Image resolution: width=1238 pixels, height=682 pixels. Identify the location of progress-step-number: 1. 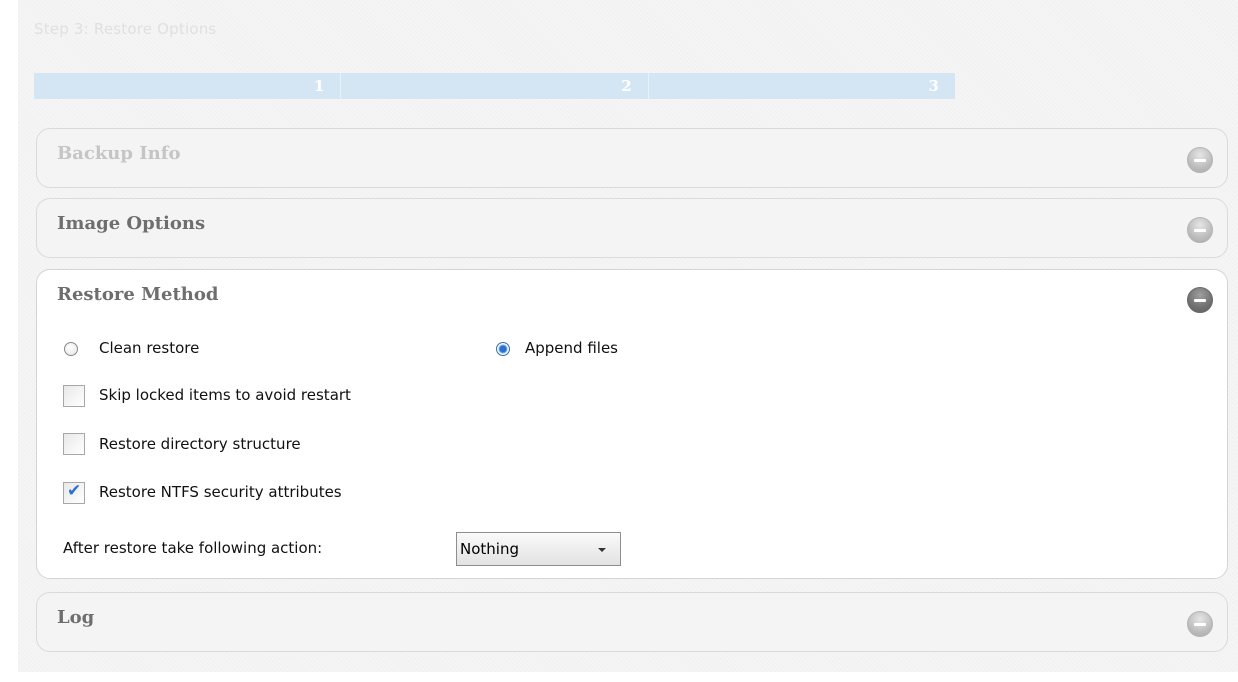
(319, 86).